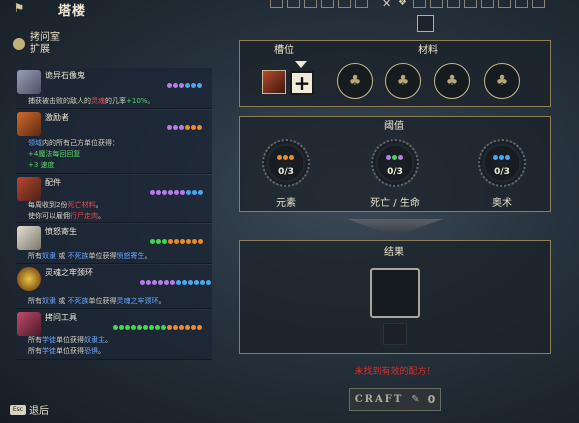 This screenshot has height=423, width=579. I want to click on recipe-desc: 捕获被击败的敌人的灵魂的几率+10%。, so click(91, 101).